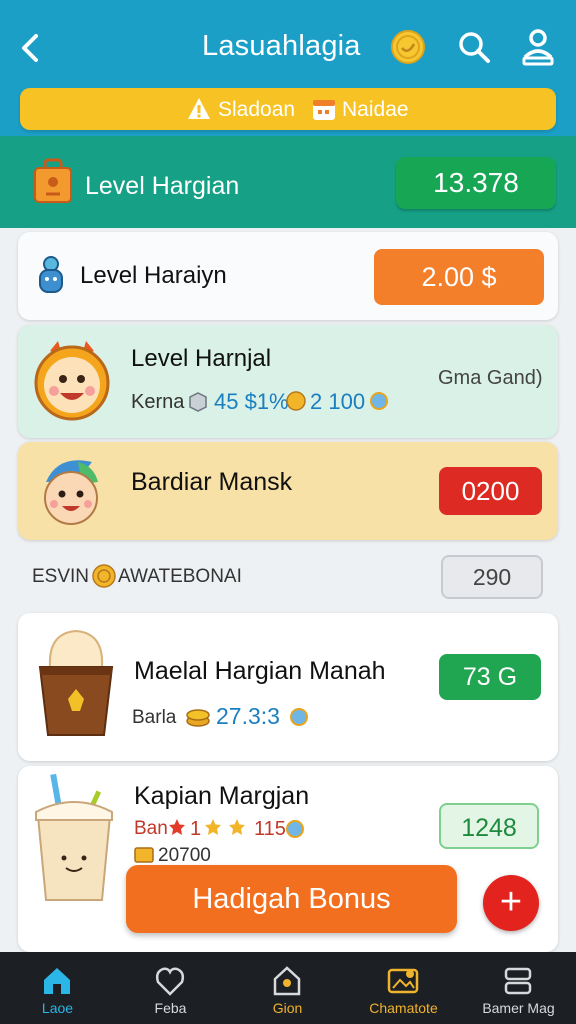 The image size is (576, 1024). I want to click on alert-text: Sladoan, so click(257, 109).